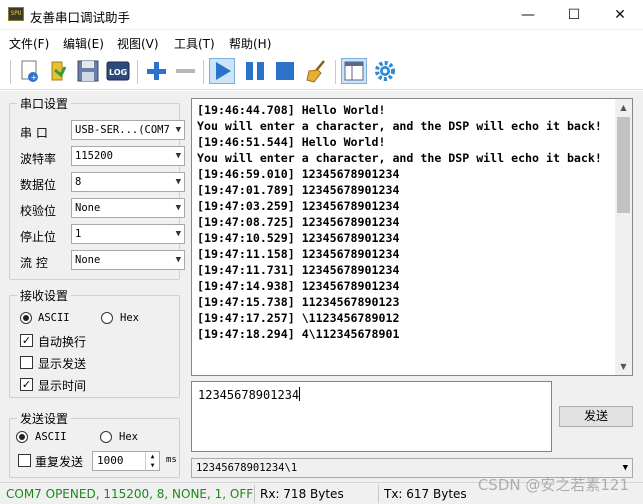  Describe the element at coordinates (623, 366) in the screenshot. I see `scroll-down-icon: ▼` at that location.